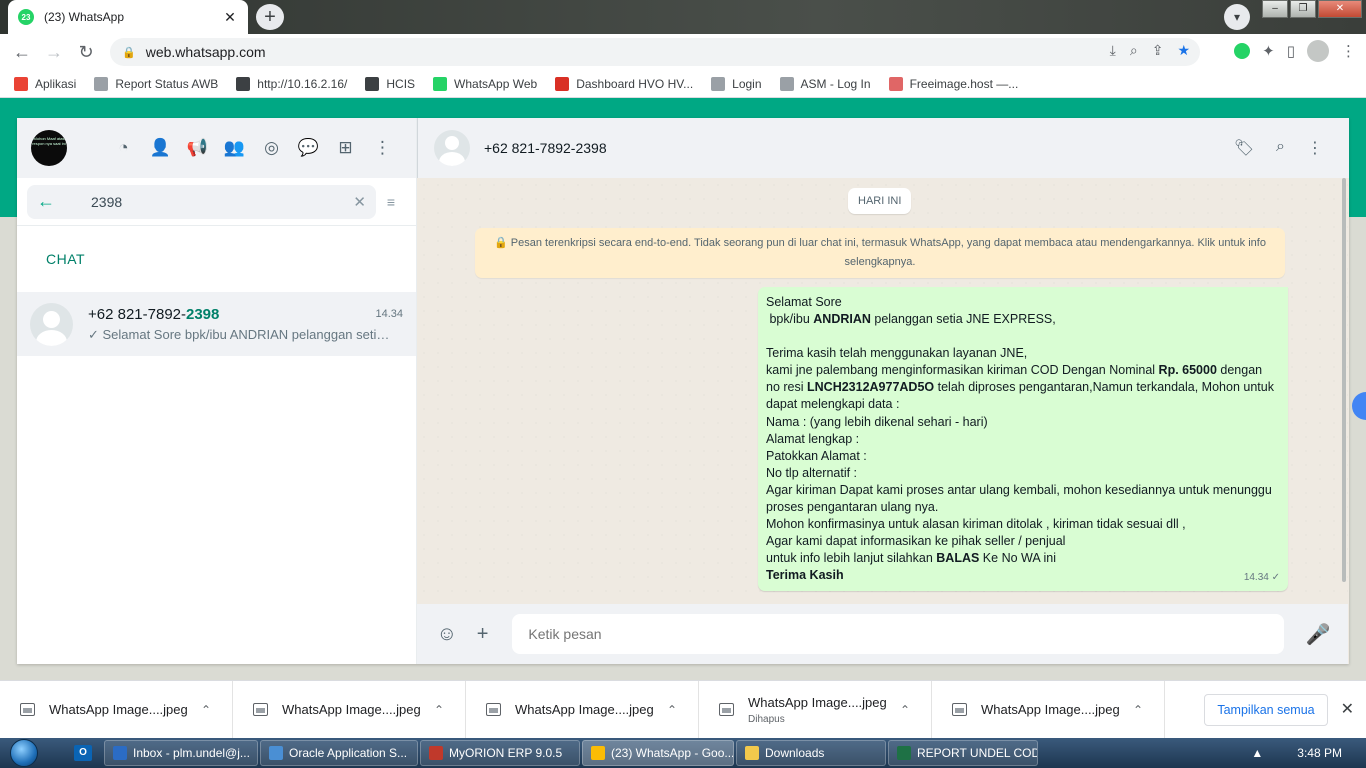 The height and width of the screenshot is (768, 1366). What do you see at coordinates (45, 83) in the screenshot?
I see `bookmark-item: Aplikasi` at bounding box center [45, 83].